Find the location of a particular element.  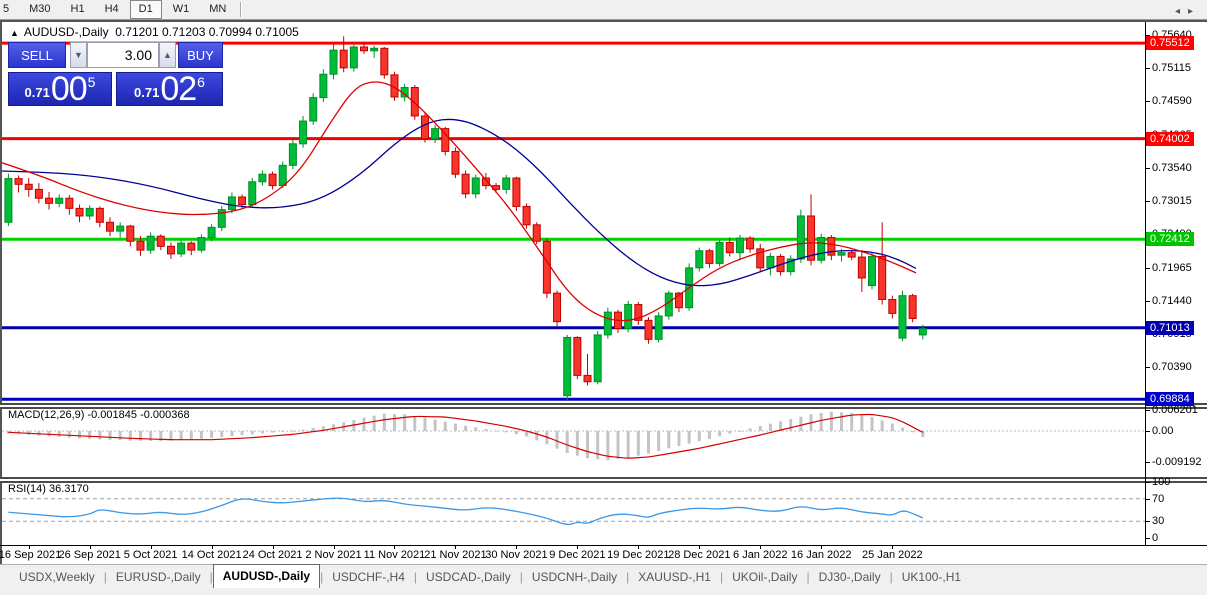

price-level-badge: 0.71013 is located at coordinates (1170, 327).